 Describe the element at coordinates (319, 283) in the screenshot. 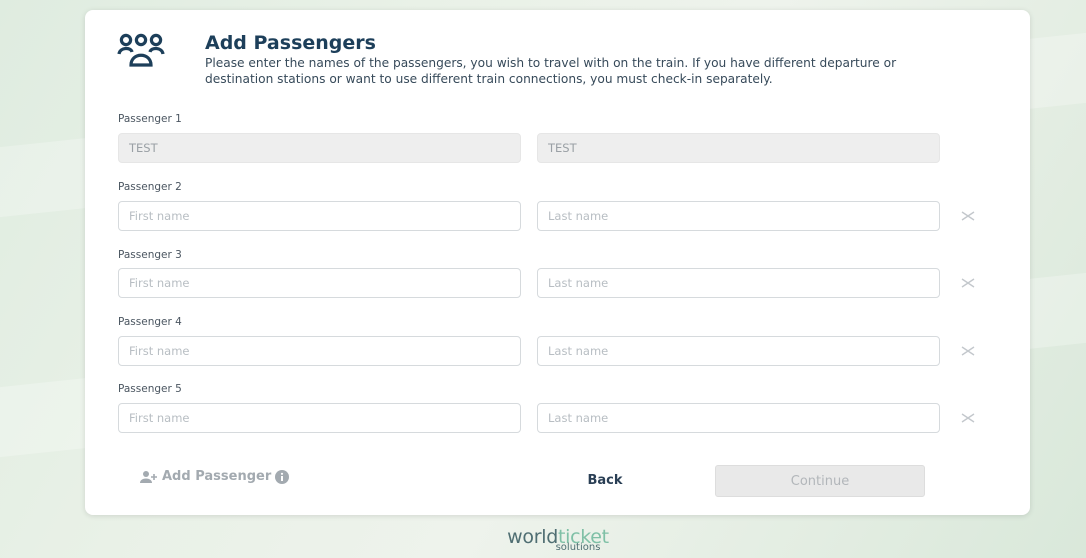

I see `passenger-3-first-name-input` at that location.